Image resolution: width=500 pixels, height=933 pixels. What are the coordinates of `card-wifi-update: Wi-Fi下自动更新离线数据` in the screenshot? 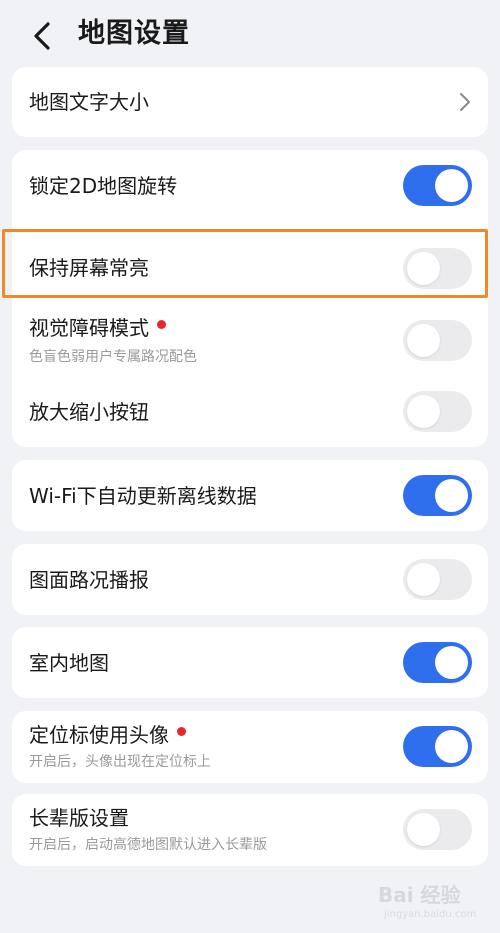 It's located at (250, 495).